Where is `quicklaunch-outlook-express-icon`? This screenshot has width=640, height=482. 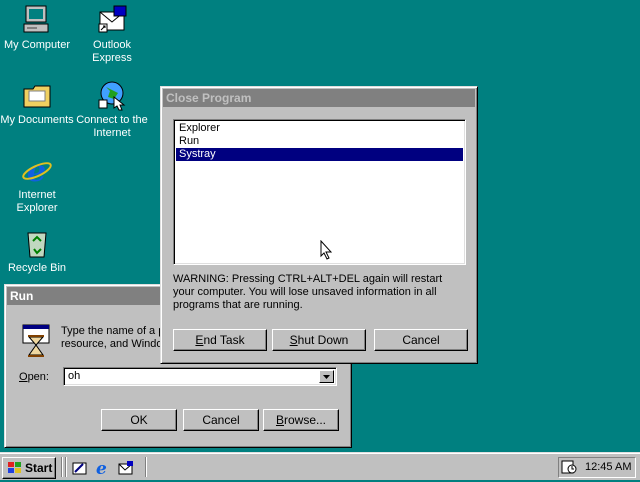 quicklaunch-outlook-express-icon is located at coordinates (126, 468).